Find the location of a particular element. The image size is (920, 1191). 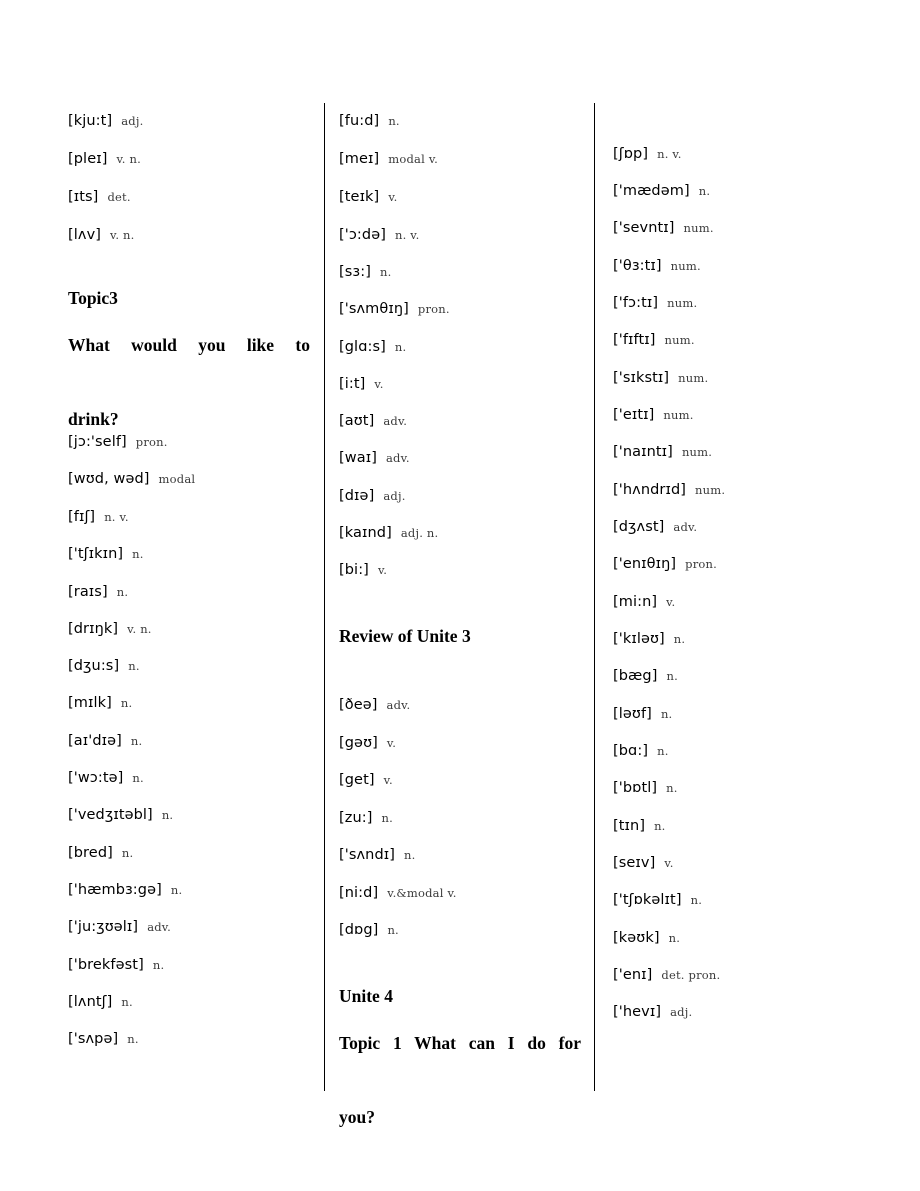

vocabulary-entry: [aʊt] adv. is located at coordinates (373, 420).